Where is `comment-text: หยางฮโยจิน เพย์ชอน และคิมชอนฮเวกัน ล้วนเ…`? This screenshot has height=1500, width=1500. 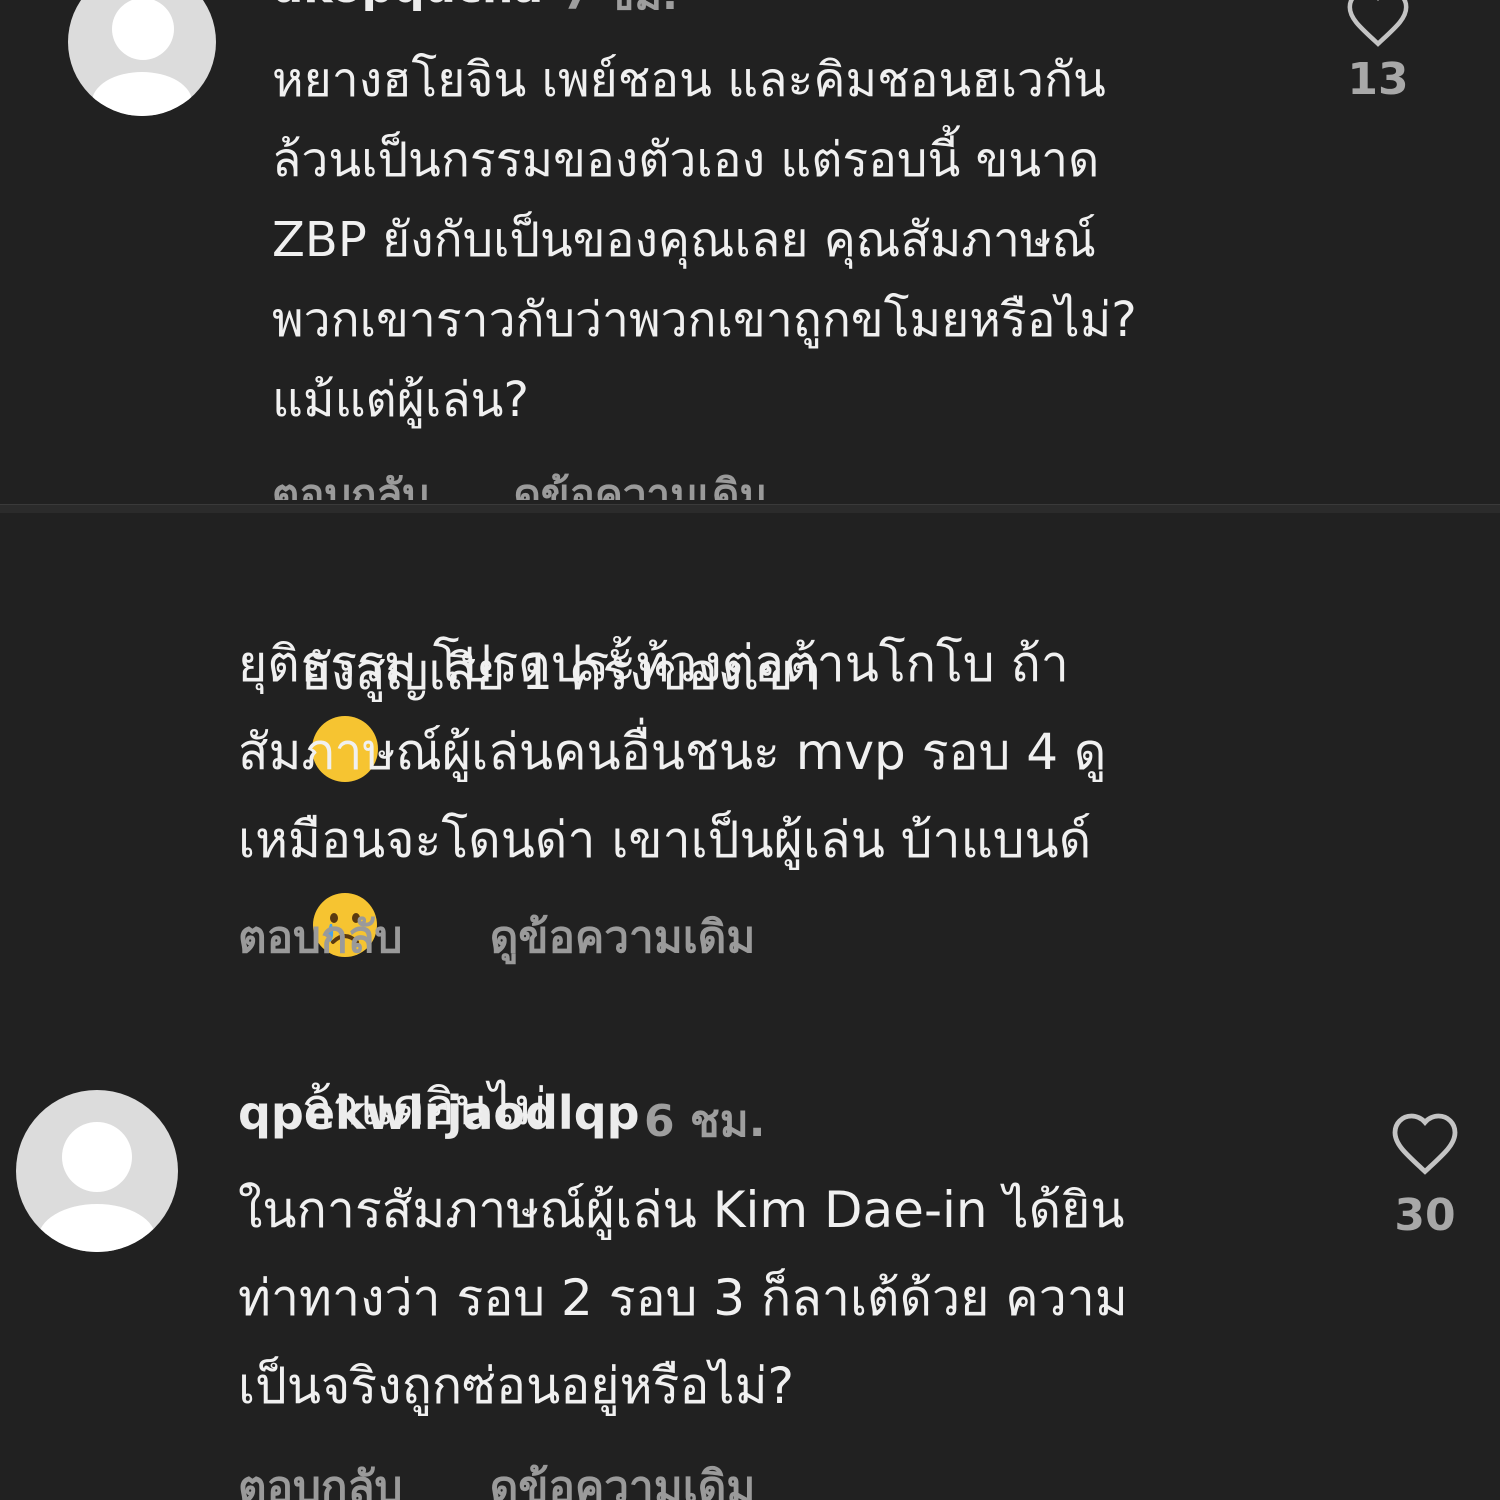 comment-text: หยางฮโยจิน เพย์ชอน และคิมชอนฮเวกัน ล้วนเ… is located at coordinates (704, 240).